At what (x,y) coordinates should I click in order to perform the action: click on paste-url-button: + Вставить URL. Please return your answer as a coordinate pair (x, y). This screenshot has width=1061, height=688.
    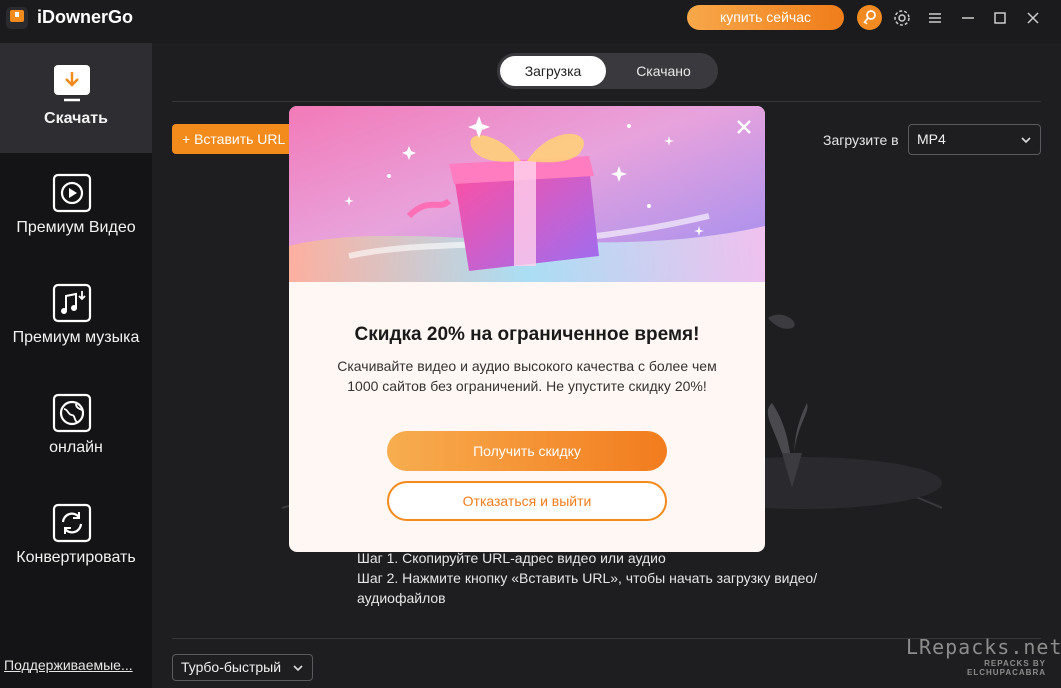
    Looking at the image, I should click on (237, 139).